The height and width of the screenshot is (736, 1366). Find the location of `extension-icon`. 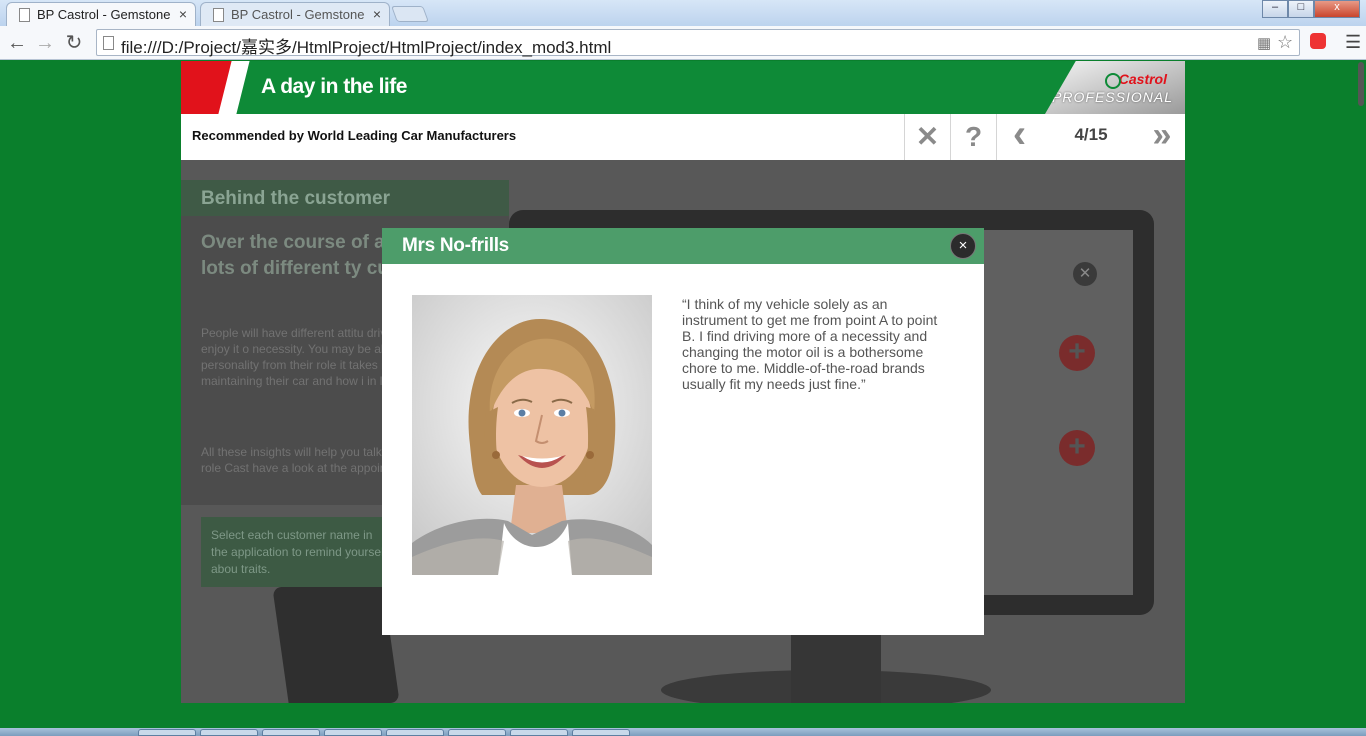

extension-icon is located at coordinates (1318, 41).